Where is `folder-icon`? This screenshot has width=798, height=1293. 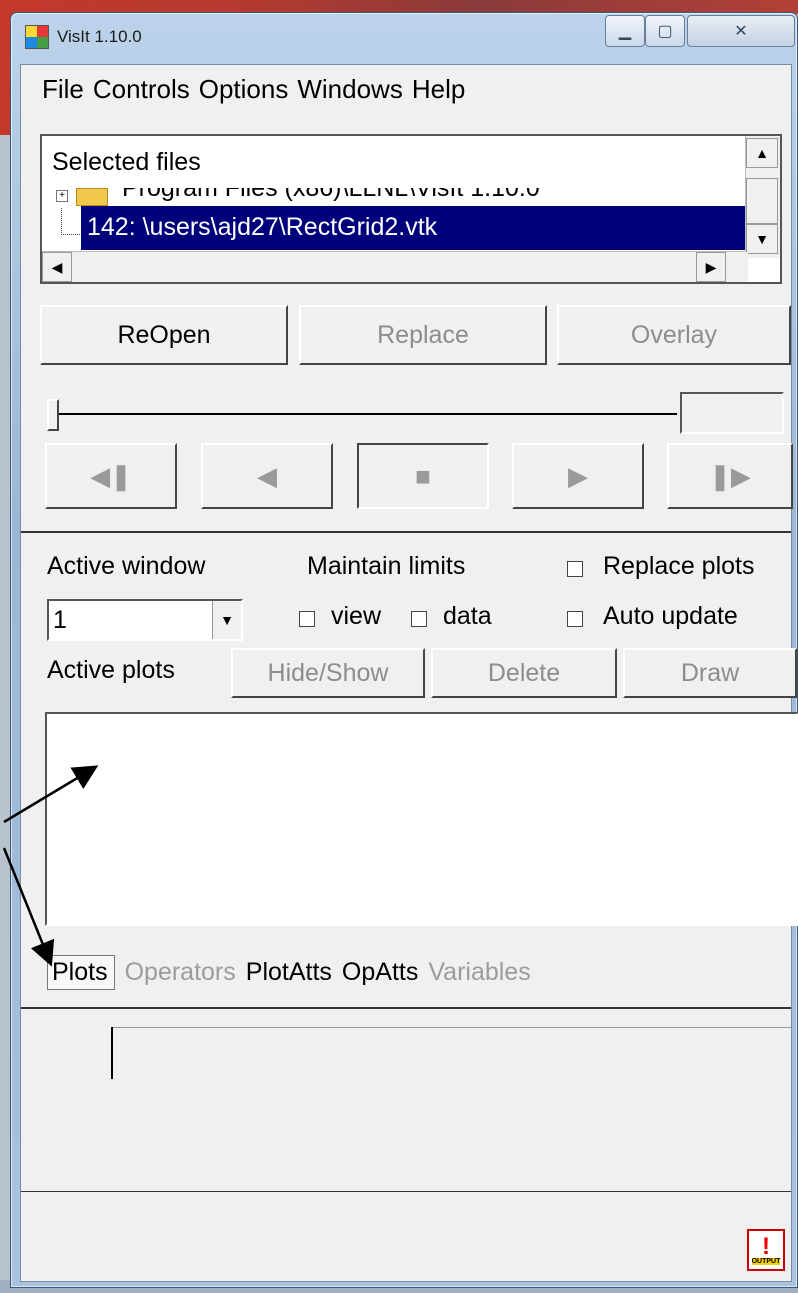
folder-icon is located at coordinates (92, 197).